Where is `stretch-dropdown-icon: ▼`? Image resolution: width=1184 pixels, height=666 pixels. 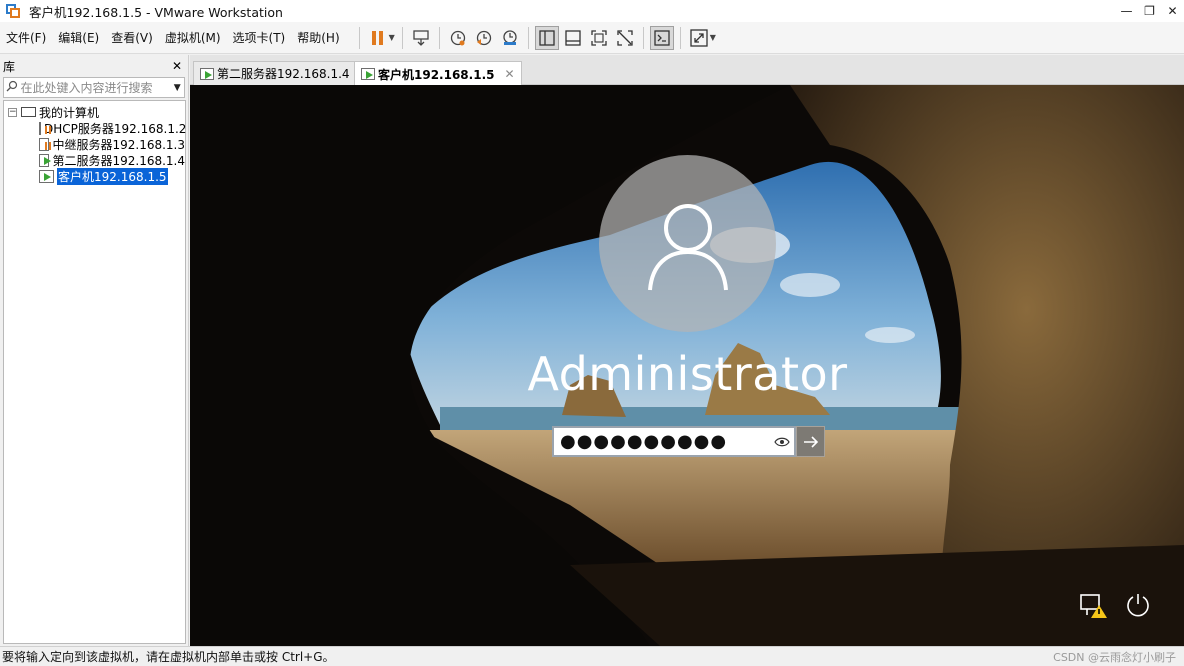 stretch-dropdown-icon: ▼ is located at coordinates (713, 37).